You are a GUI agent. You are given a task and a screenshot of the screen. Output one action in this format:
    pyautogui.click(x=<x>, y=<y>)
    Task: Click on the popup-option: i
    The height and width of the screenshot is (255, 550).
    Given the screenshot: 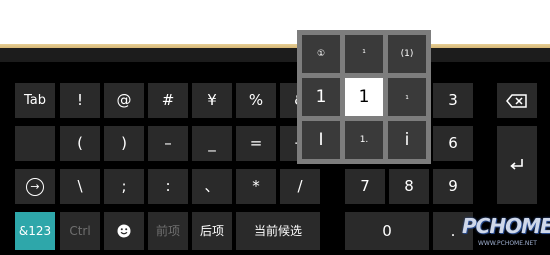 What is the action you would take?
    pyautogui.click(x=407, y=140)
    